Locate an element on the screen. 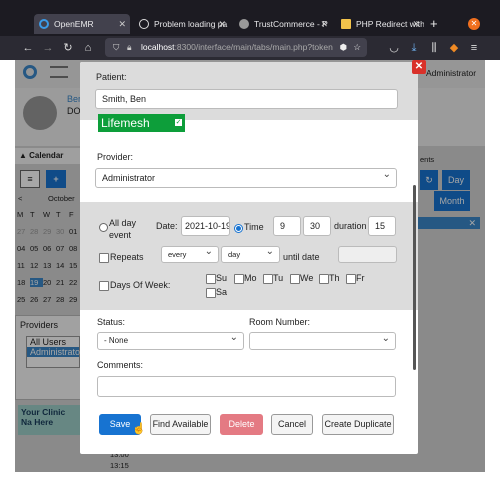 The height and width of the screenshot is (487, 500). time-radio-selected is located at coordinates (238, 228).